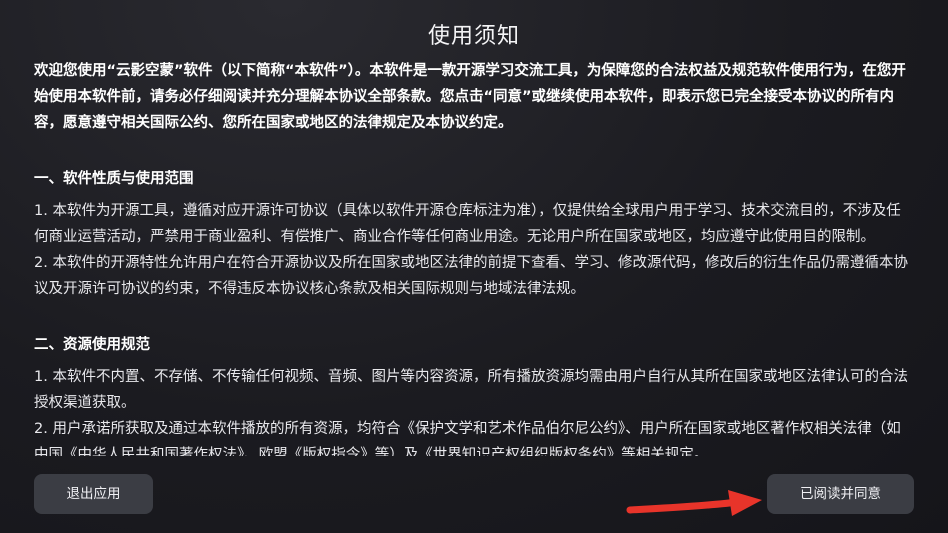 The image size is (948, 533). Describe the element at coordinates (93, 494) in the screenshot. I see `exit-app-button: 退出应用` at that location.